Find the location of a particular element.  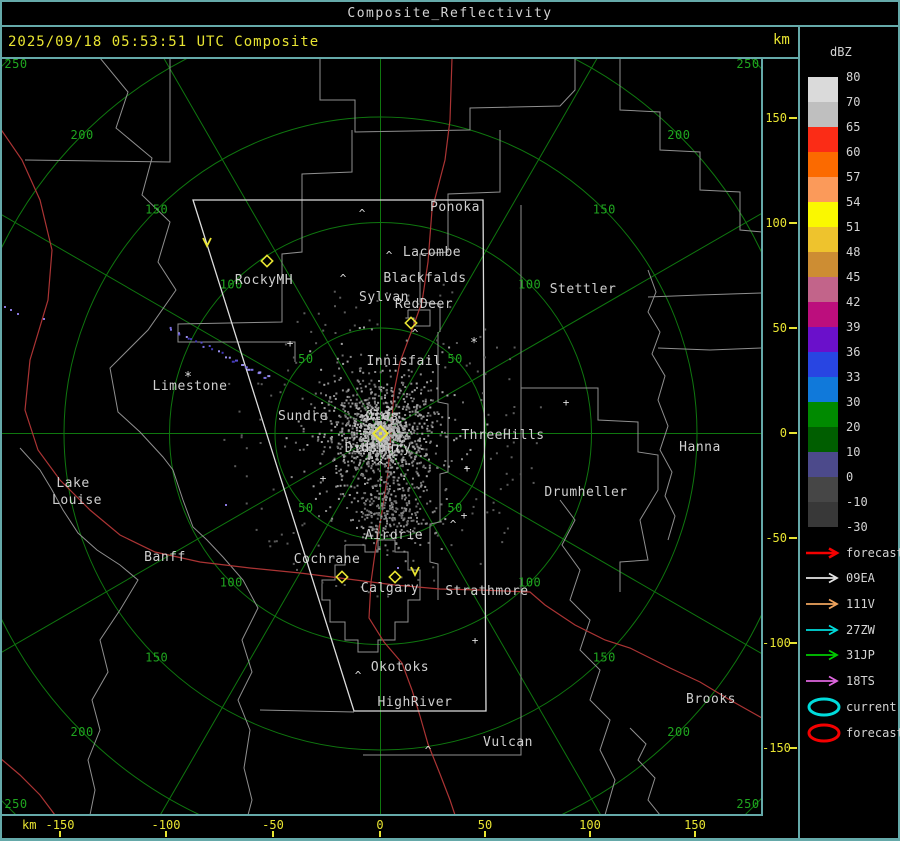

scale-value-label: 45 is located at coordinates (853, 277).